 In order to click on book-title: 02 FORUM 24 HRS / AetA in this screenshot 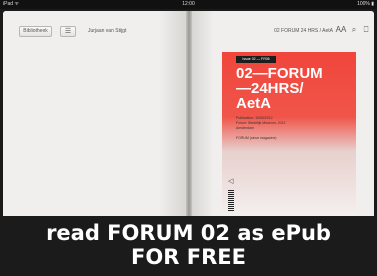, I will do `click(303, 31)`.